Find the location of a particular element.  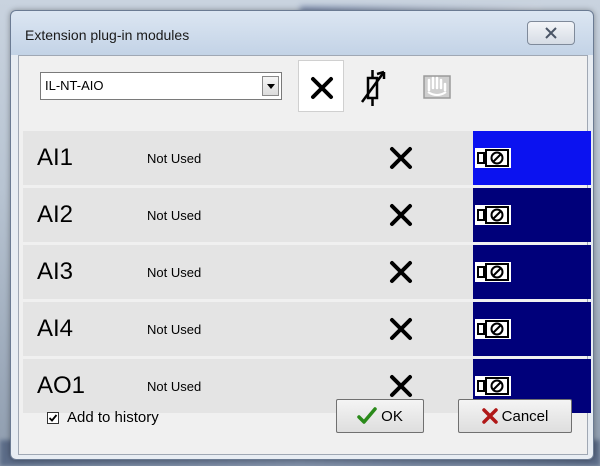

channel-name: AI3 is located at coordinates (55, 271).